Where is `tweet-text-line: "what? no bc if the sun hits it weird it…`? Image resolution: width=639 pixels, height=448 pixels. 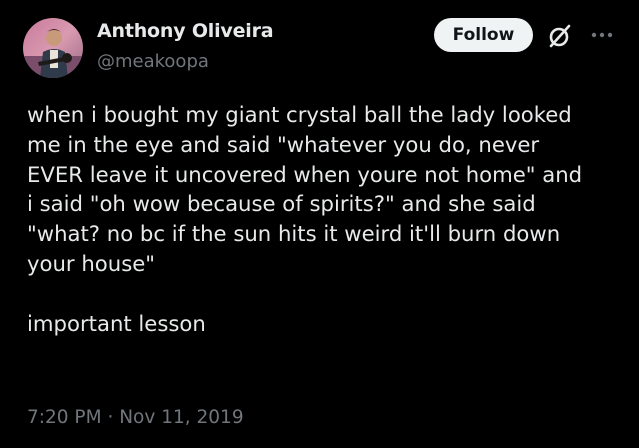 tweet-text-line: "what? no bc if the sun hits it weird it… is located at coordinates (294, 234).